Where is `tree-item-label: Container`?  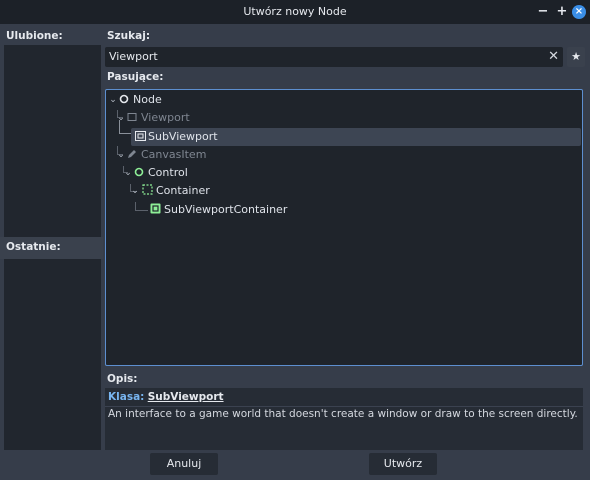 tree-item-label: Container is located at coordinates (183, 190).